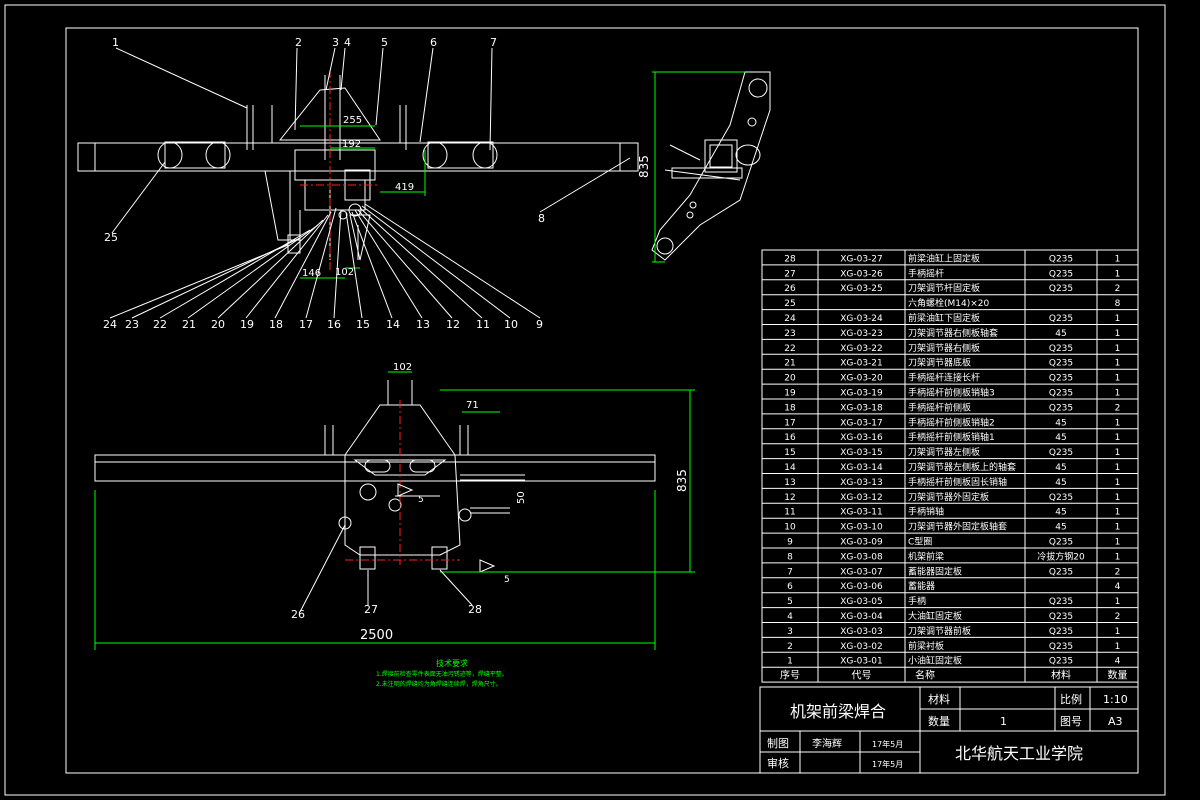 This screenshot has height=800, width=1200. What do you see at coordinates (861, 543) in the screenshot?
I see `bom-code: XG-03-09` at bounding box center [861, 543].